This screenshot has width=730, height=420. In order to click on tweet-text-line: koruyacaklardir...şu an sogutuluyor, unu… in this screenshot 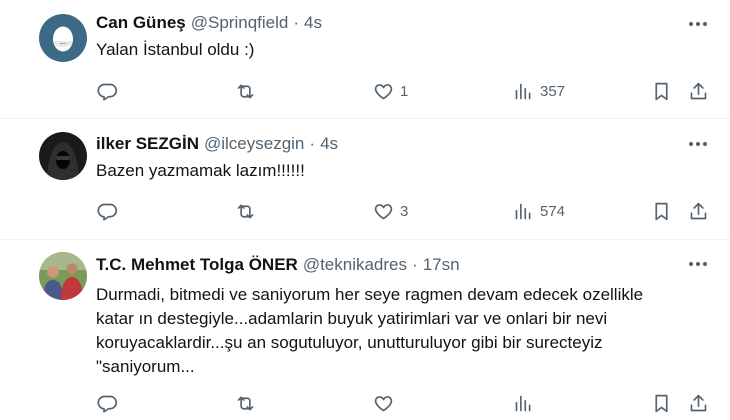, I will do `click(349, 342)`.